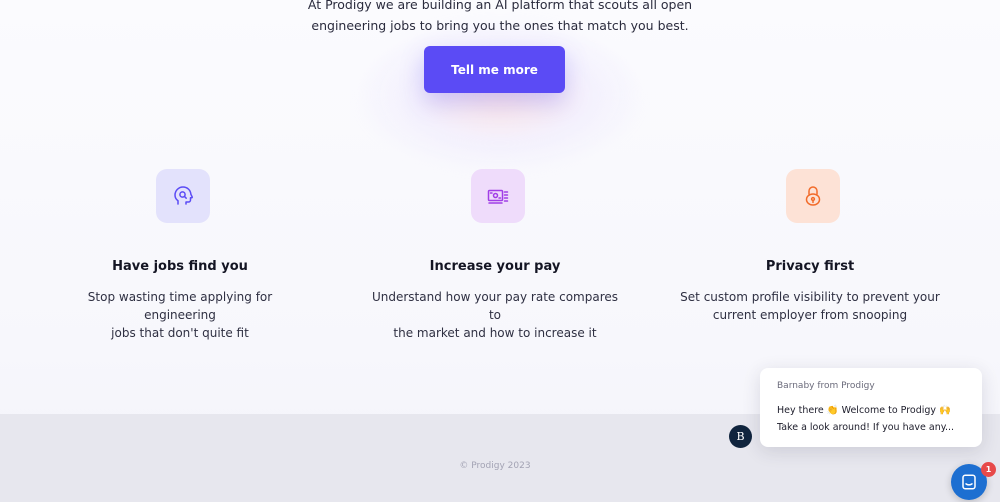 The width and height of the screenshot is (1000, 502). What do you see at coordinates (180, 333) in the screenshot?
I see `feature-description-line-2: jobs that don't quite fit` at bounding box center [180, 333].